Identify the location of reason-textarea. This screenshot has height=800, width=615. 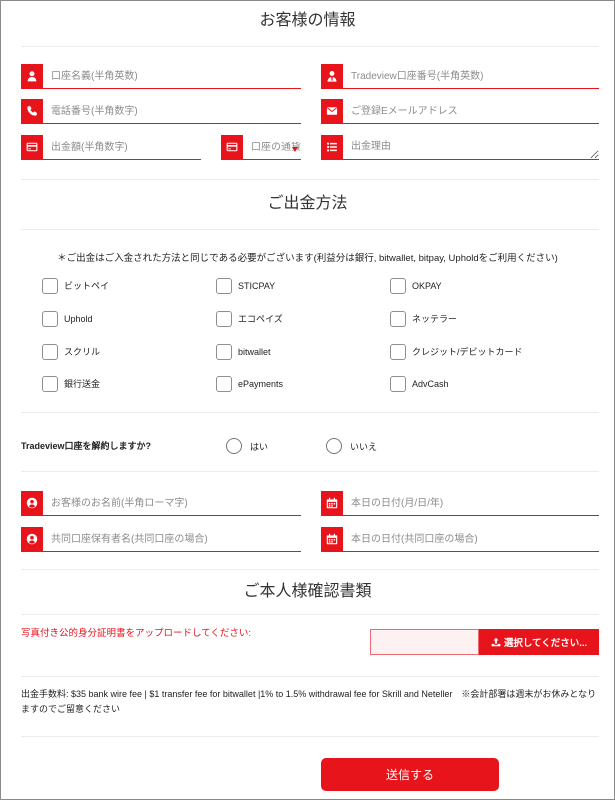
(471, 147).